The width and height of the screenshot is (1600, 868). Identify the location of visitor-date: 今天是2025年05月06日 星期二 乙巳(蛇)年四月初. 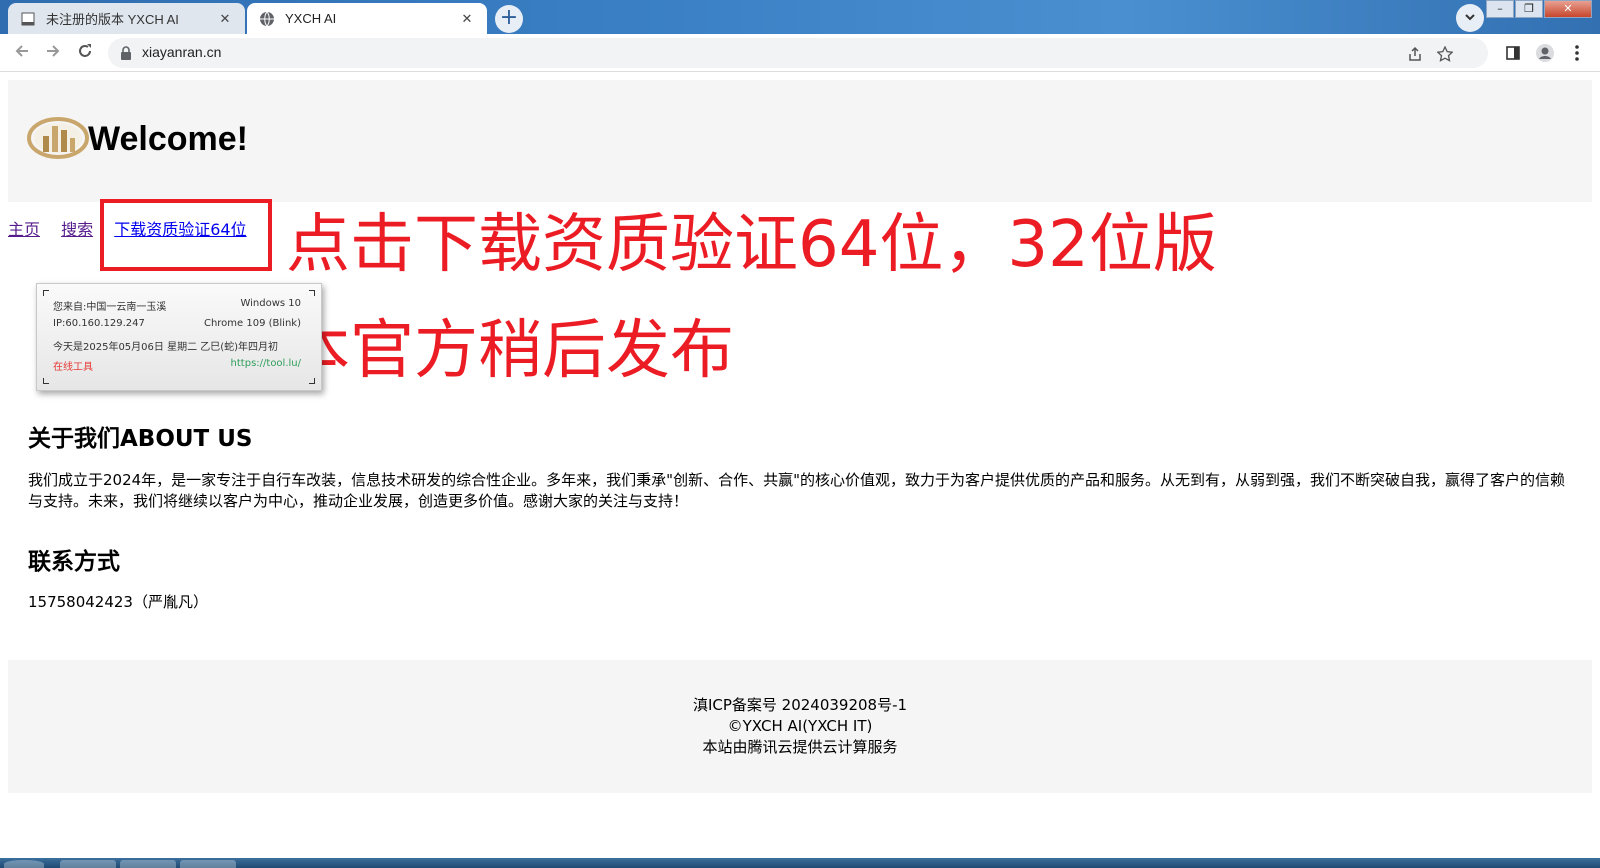
(166, 347).